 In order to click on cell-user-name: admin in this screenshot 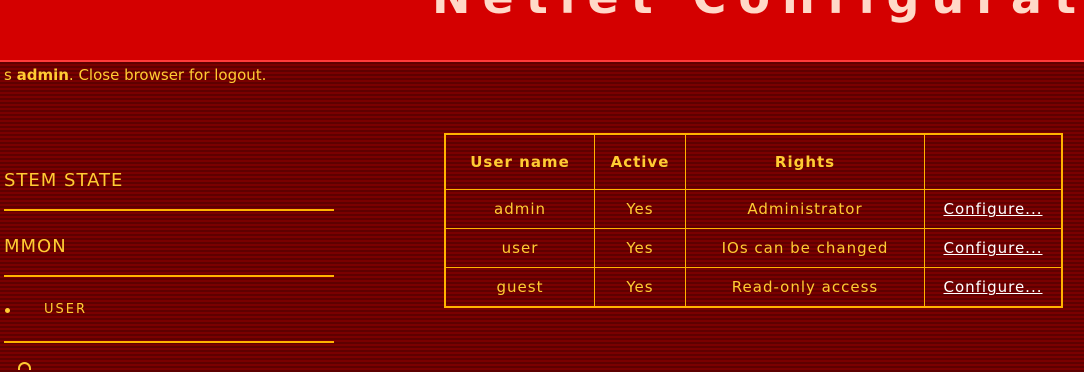, I will do `click(519, 209)`.